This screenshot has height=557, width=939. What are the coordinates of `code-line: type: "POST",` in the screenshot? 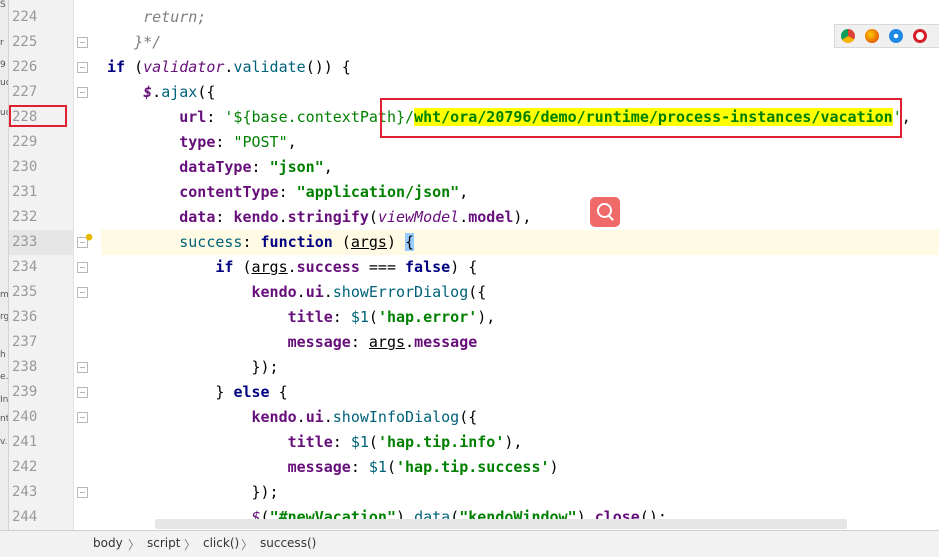 It's located at (201, 142).